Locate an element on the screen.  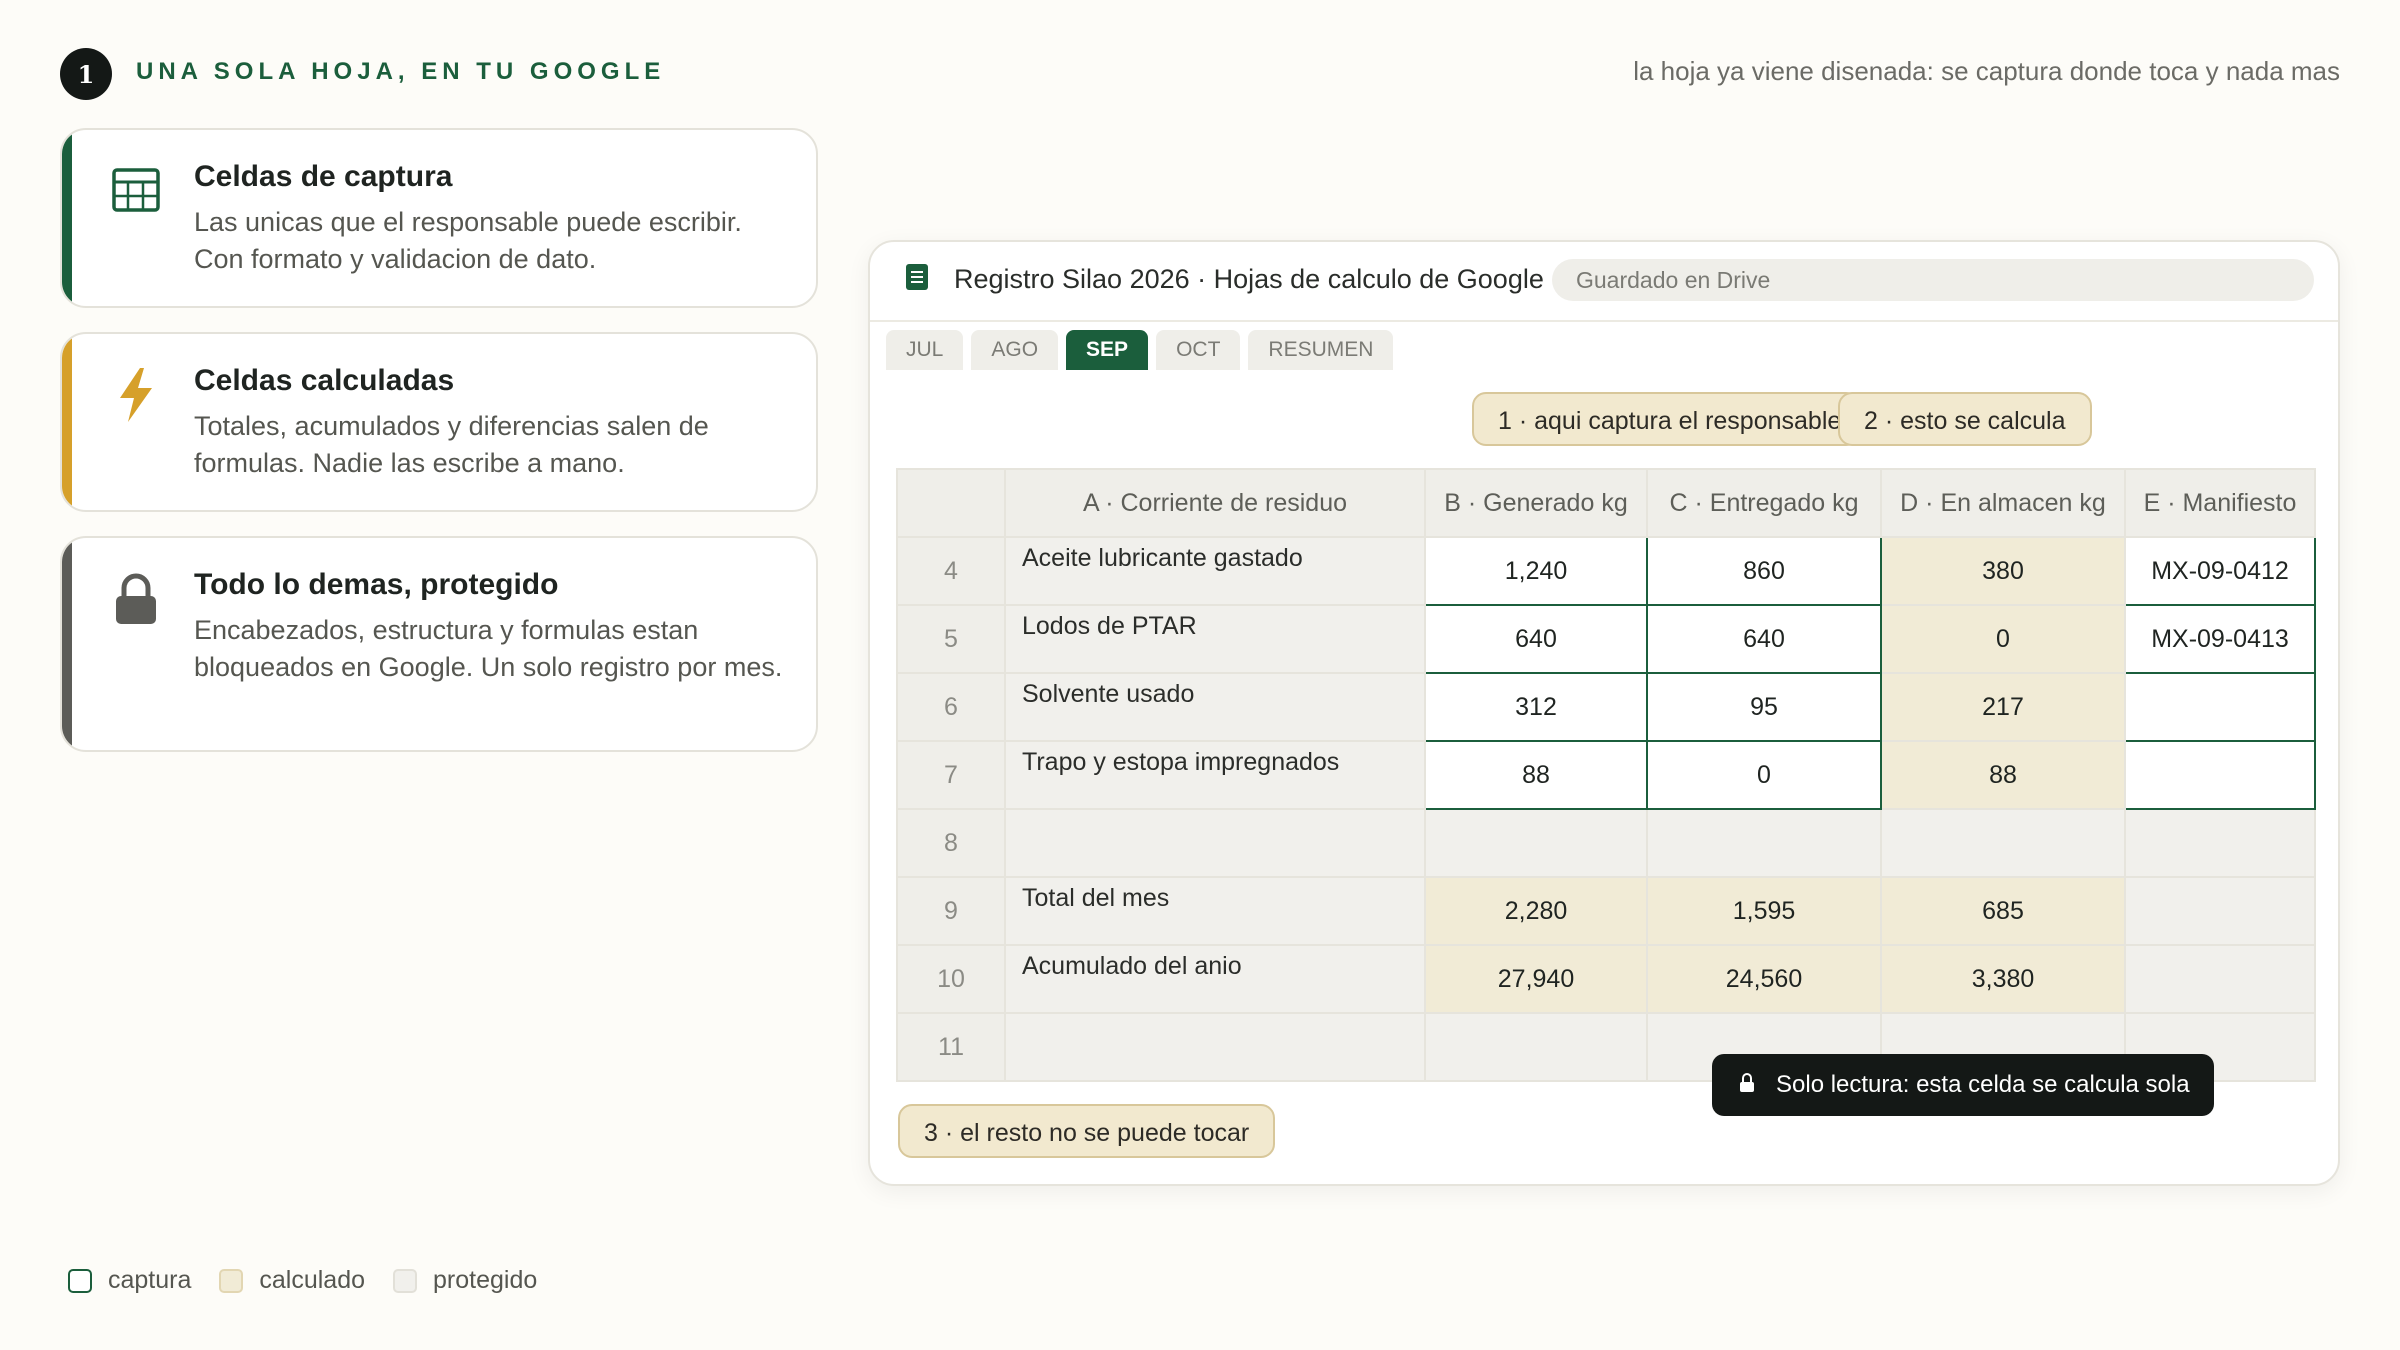
calculated-cell: 27,940 is located at coordinates (1536, 979).